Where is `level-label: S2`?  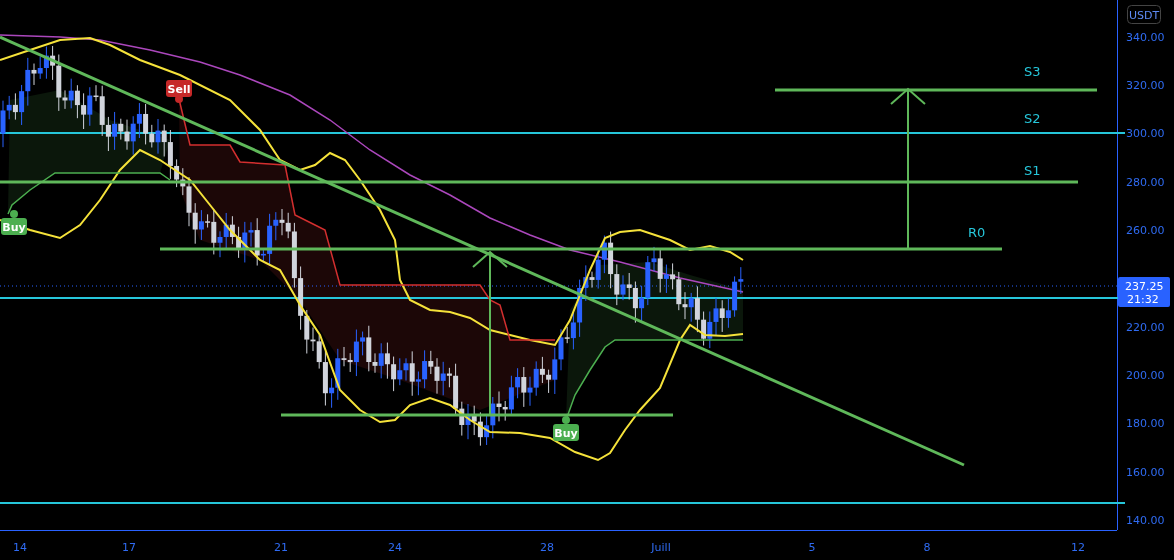 level-label: S2 is located at coordinates (1032, 118).